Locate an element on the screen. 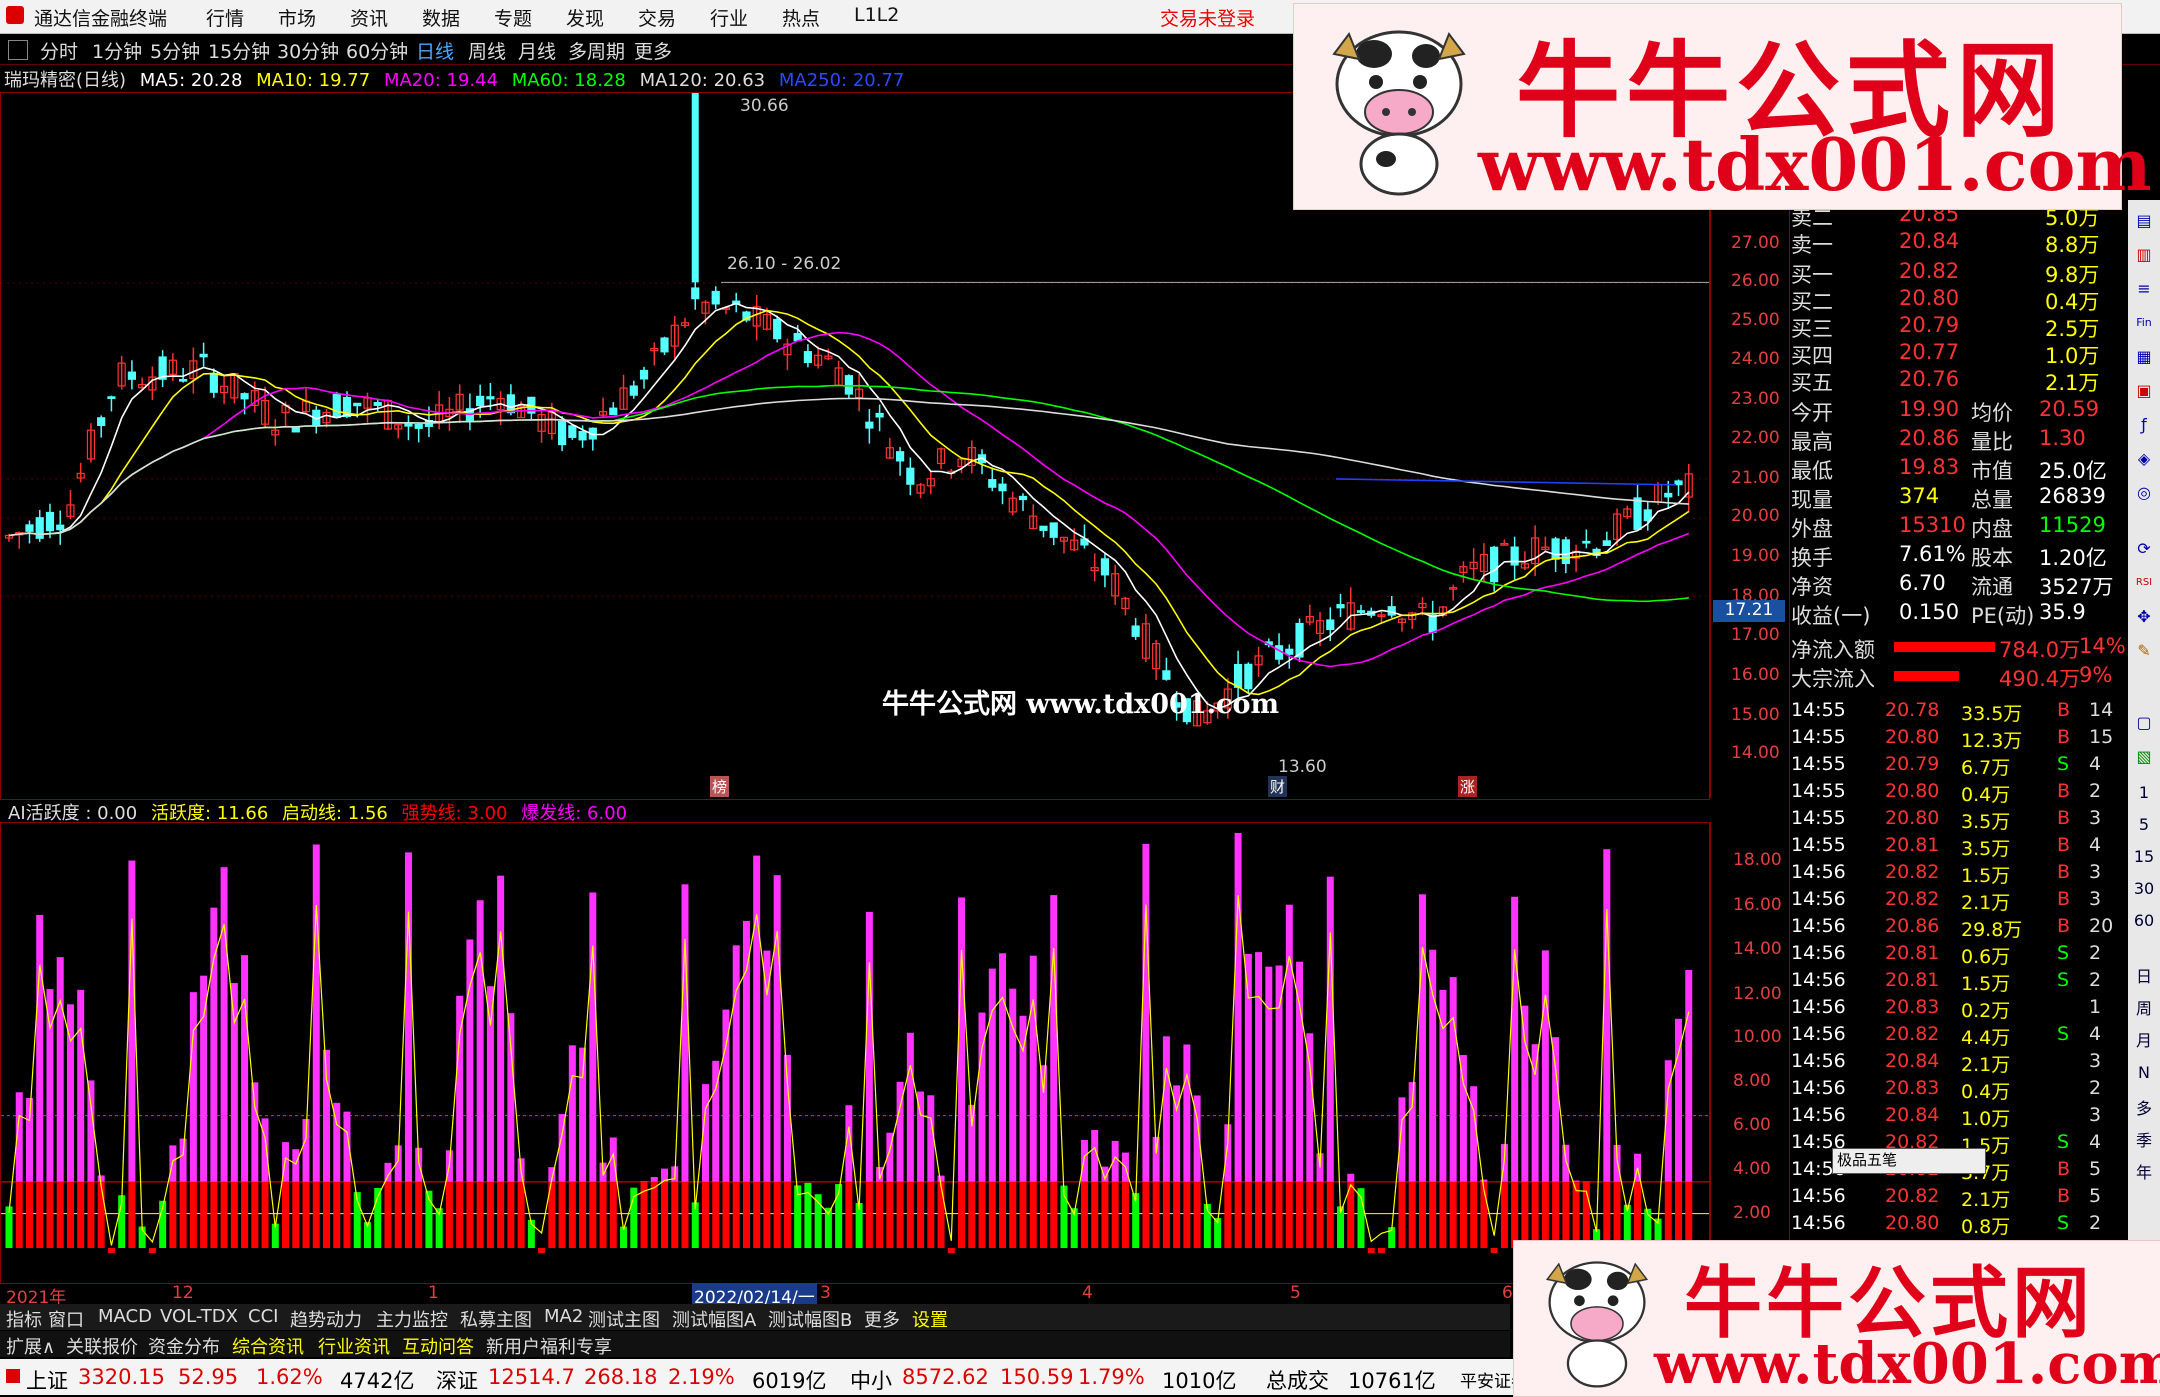  menu-item-trade: 交易 is located at coordinates (657, 17).